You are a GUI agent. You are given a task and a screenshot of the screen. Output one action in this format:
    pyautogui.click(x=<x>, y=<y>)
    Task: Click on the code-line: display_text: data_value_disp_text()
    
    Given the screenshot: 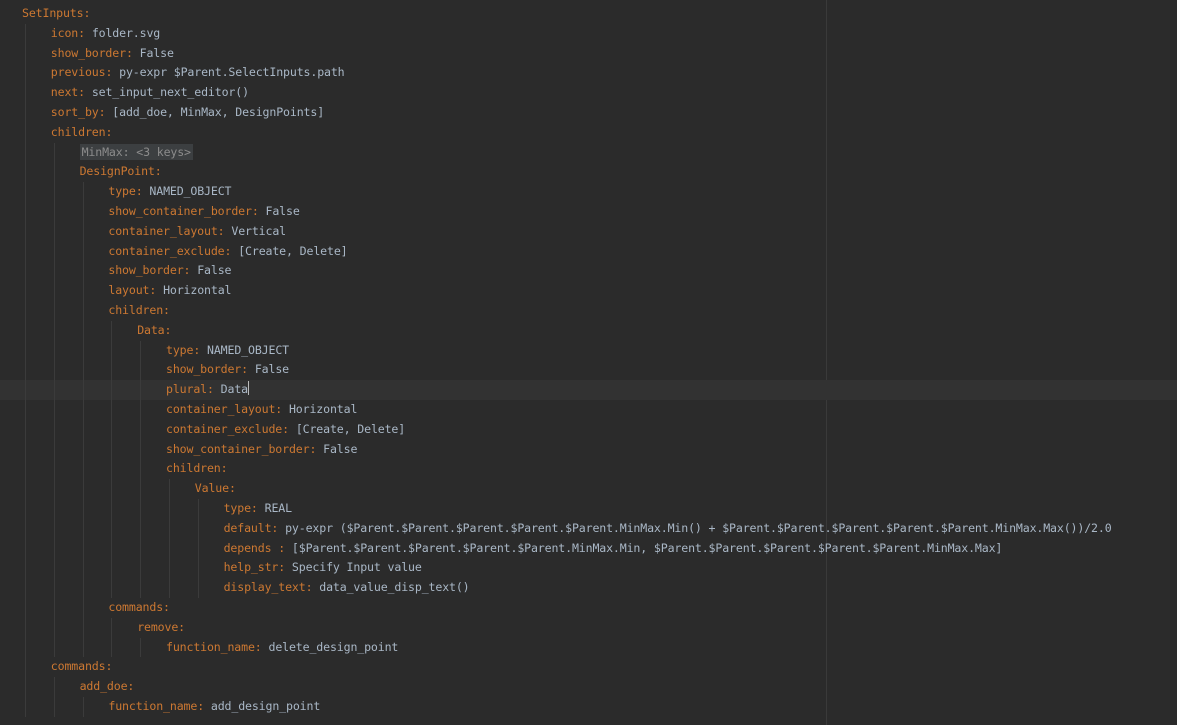 What is the action you would take?
    pyautogui.click(x=588, y=588)
    